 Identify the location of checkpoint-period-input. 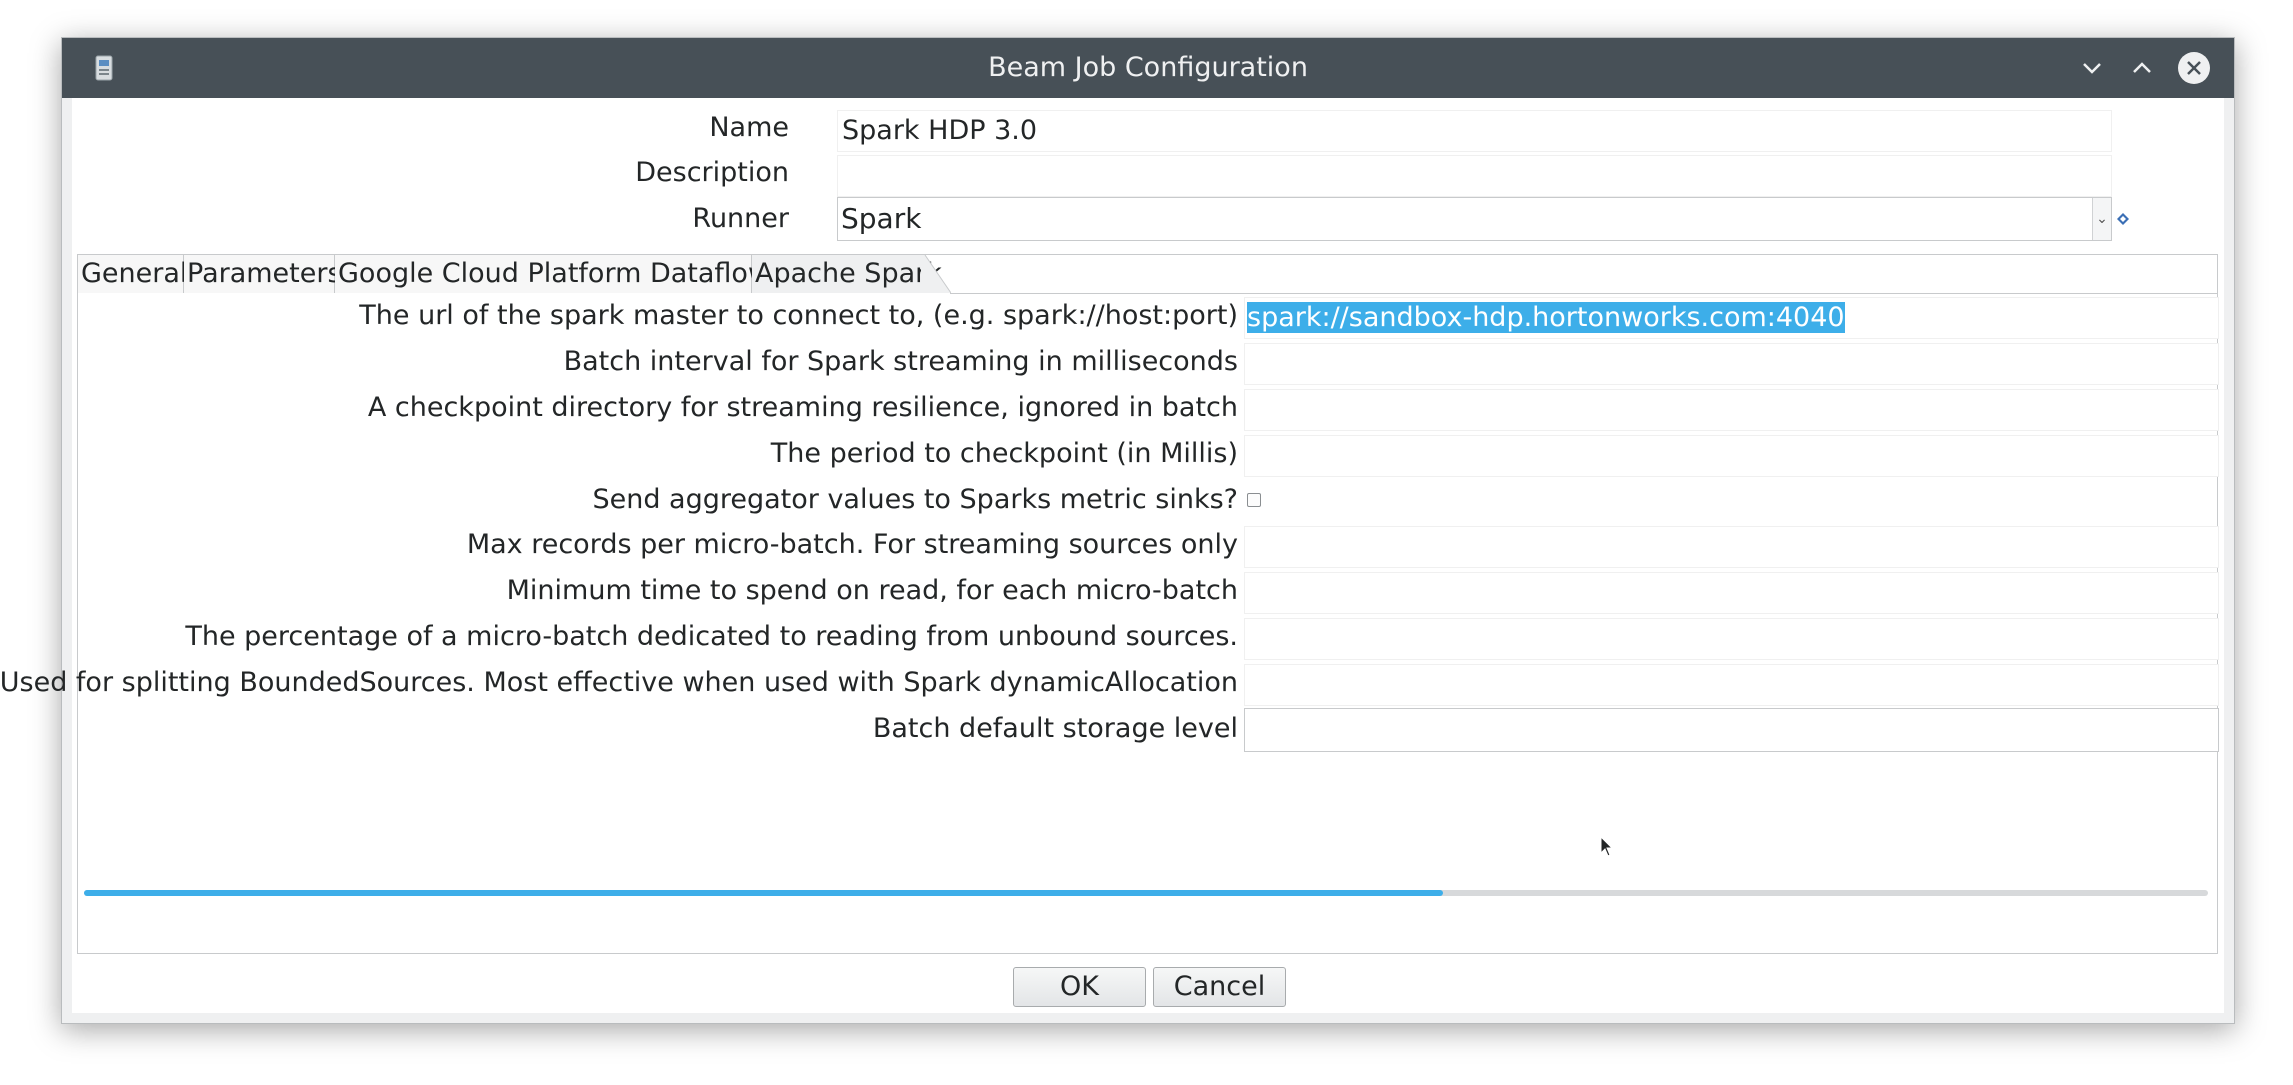
(1731, 456).